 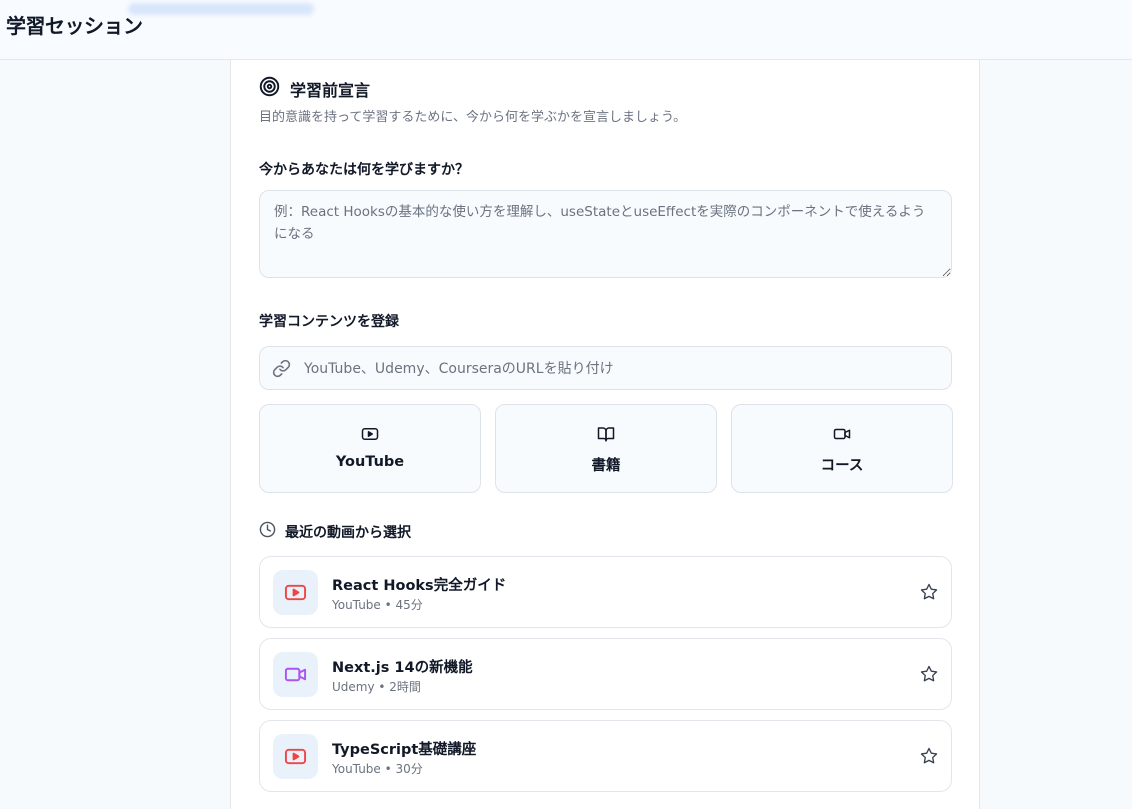 I want to click on list-item: Next.js 14の新機能 Udemy • 2時間, so click(x=605, y=674).